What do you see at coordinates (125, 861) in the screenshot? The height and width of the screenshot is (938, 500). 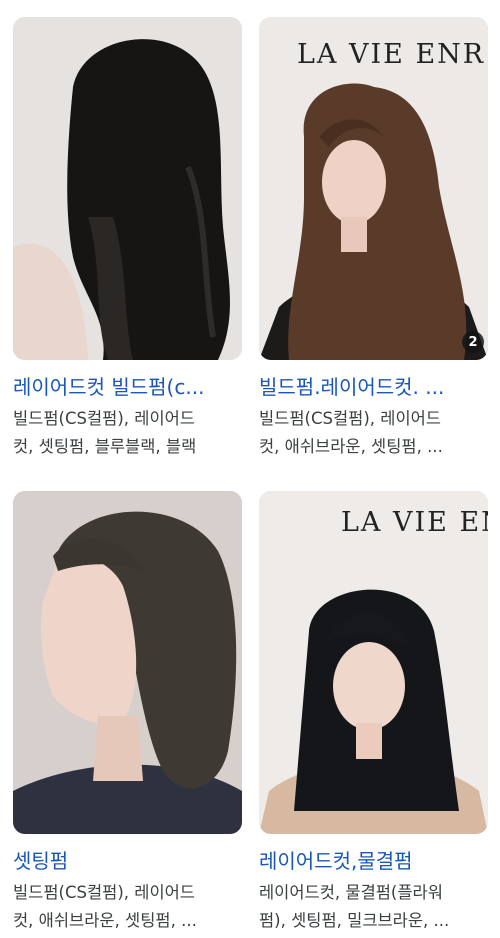 I see `result-title: 셋팅펌` at bounding box center [125, 861].